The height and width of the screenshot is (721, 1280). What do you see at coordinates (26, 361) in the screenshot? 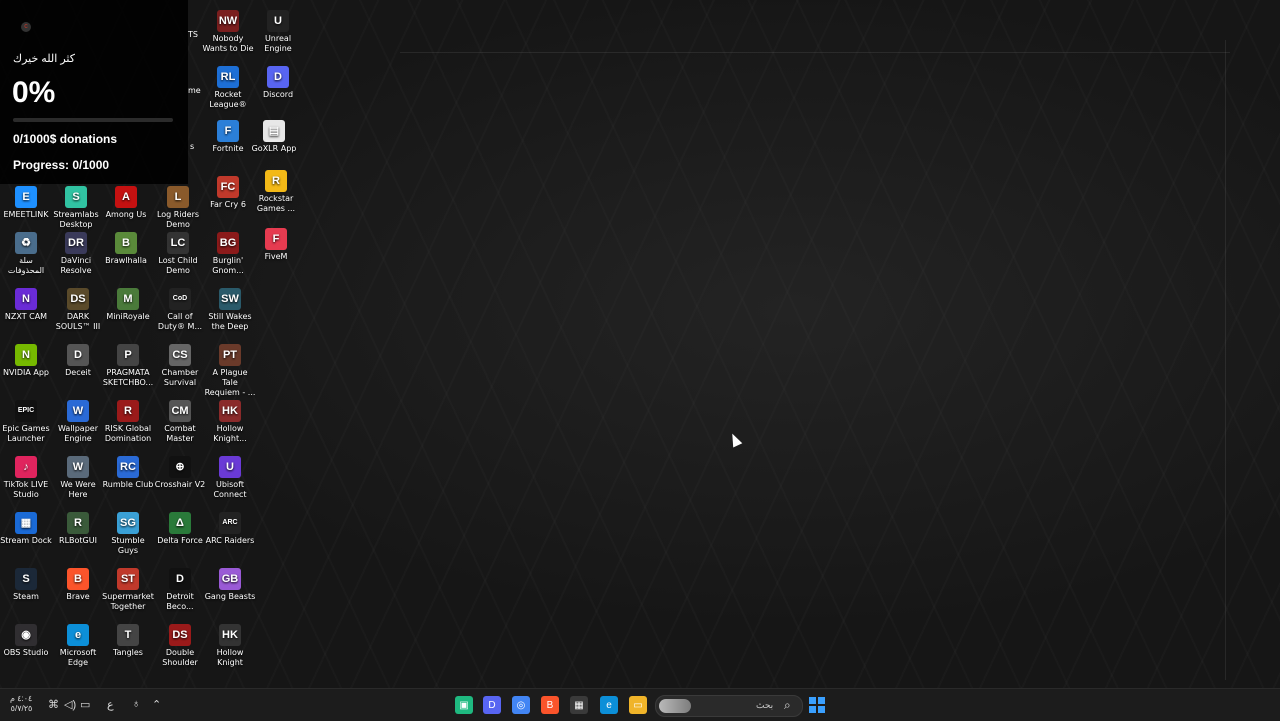
I see `desktop-shortcut: N NVIDIA App` at bounding box center [26, 361].